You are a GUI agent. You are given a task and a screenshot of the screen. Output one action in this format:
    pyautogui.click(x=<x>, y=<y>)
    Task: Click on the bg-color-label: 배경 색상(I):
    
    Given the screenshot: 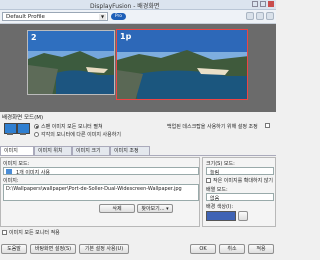 What is the action you would take?
    pyautogui.click(x=220, y=207)
    